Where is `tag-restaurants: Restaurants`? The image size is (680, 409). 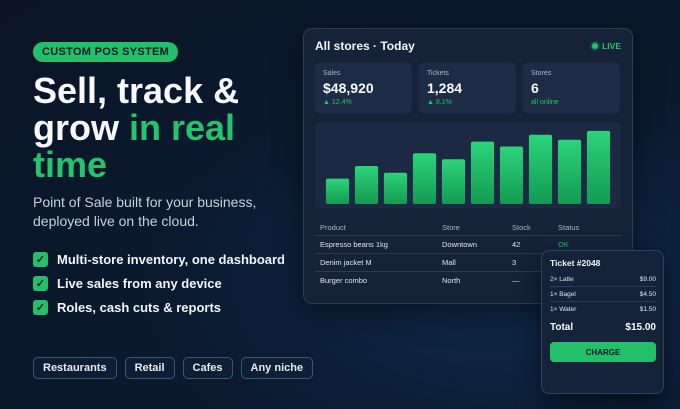
tag-restaurants: Restaurants is located at coordinates (75, 368).